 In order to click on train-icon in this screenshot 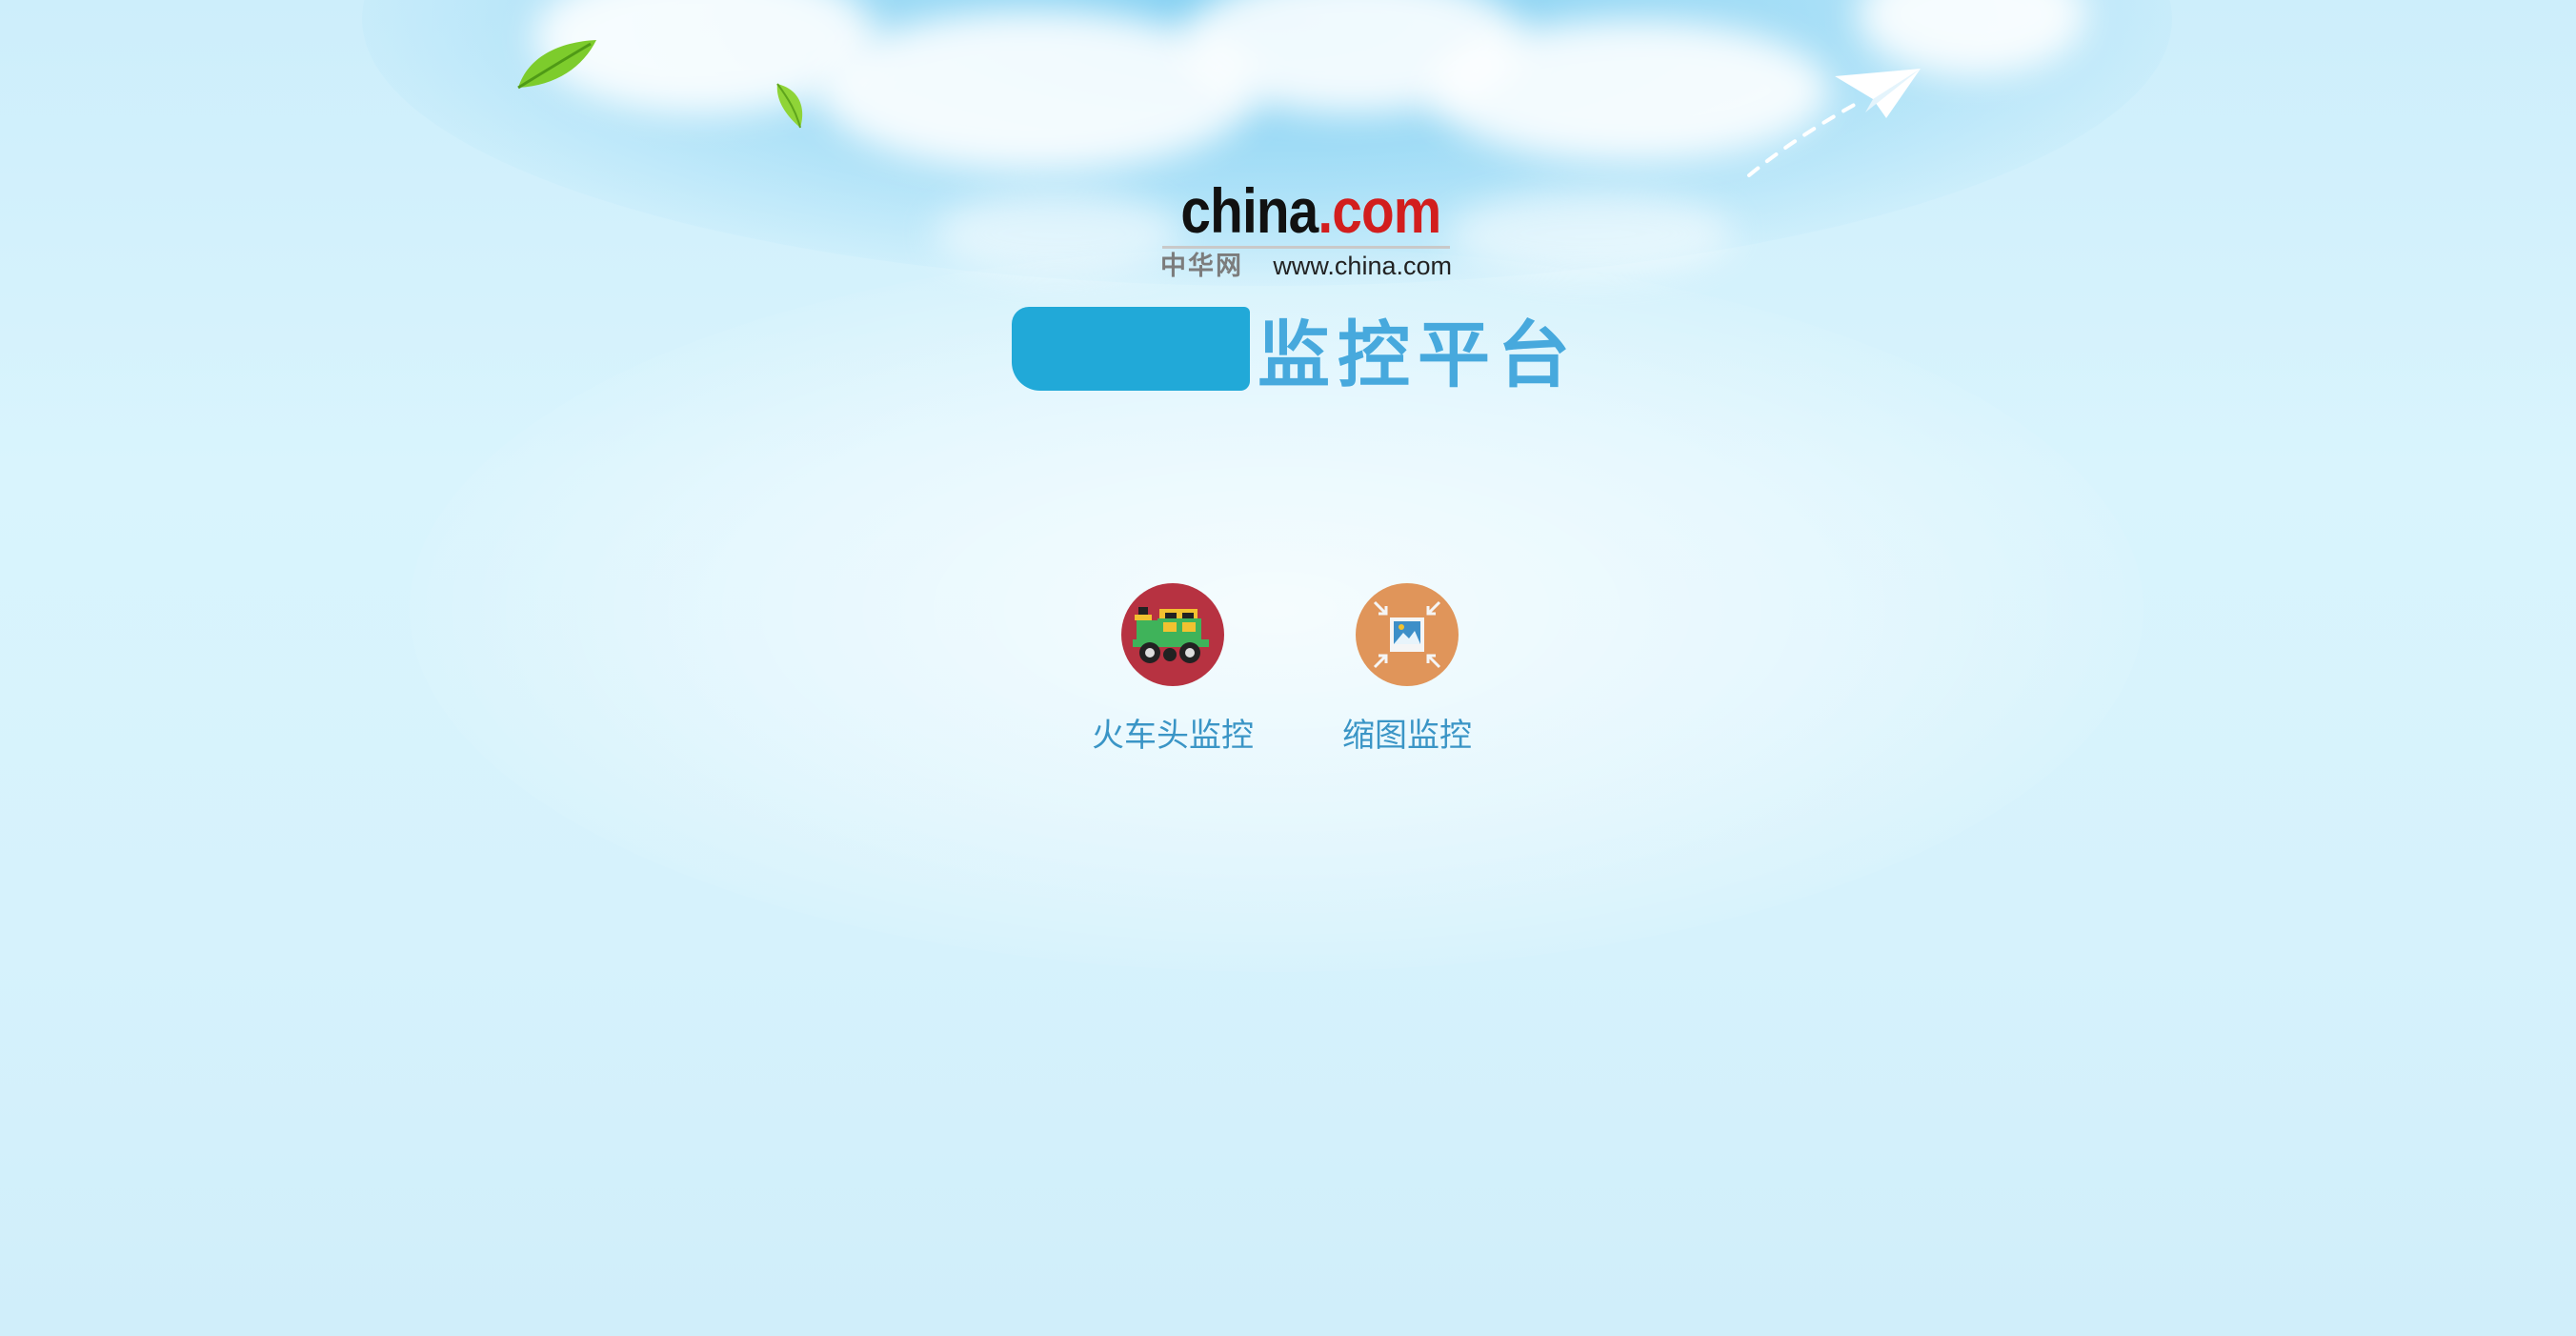, I will do `click(1171, 635)`.